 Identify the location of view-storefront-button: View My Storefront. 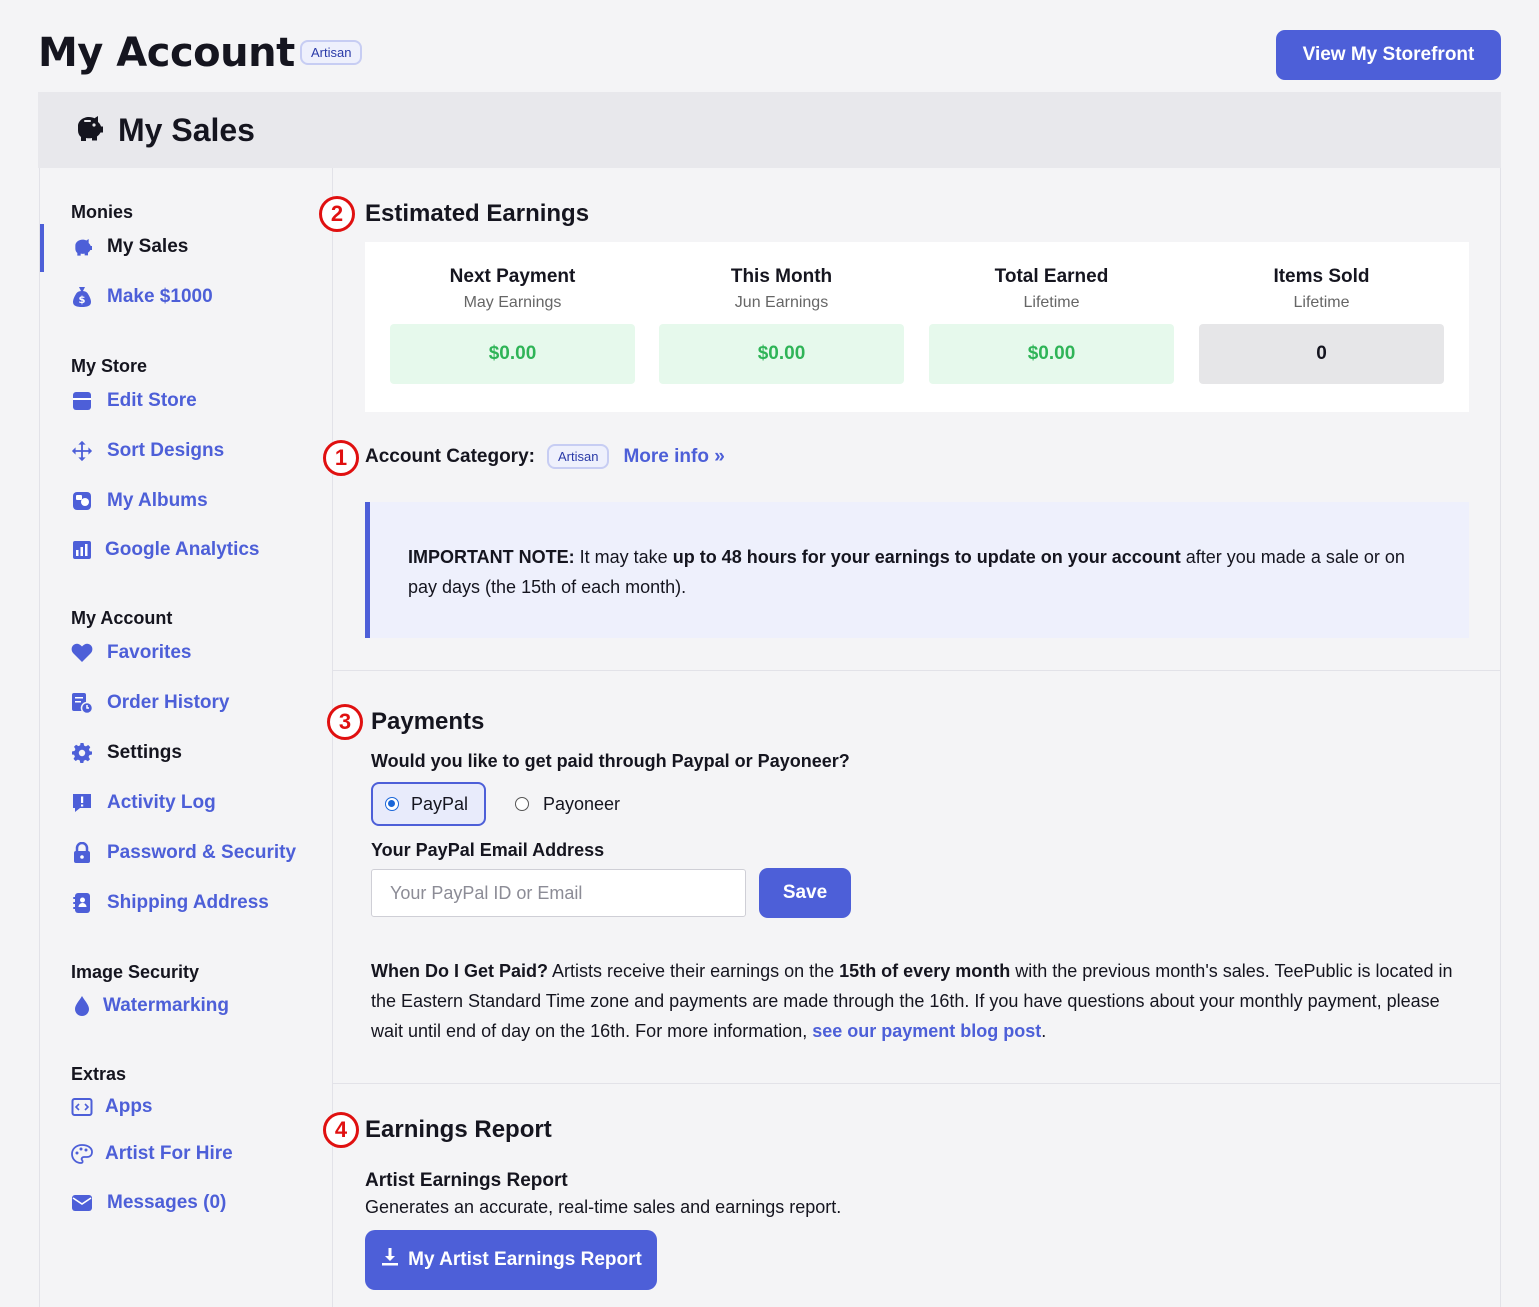
(1388, 55).